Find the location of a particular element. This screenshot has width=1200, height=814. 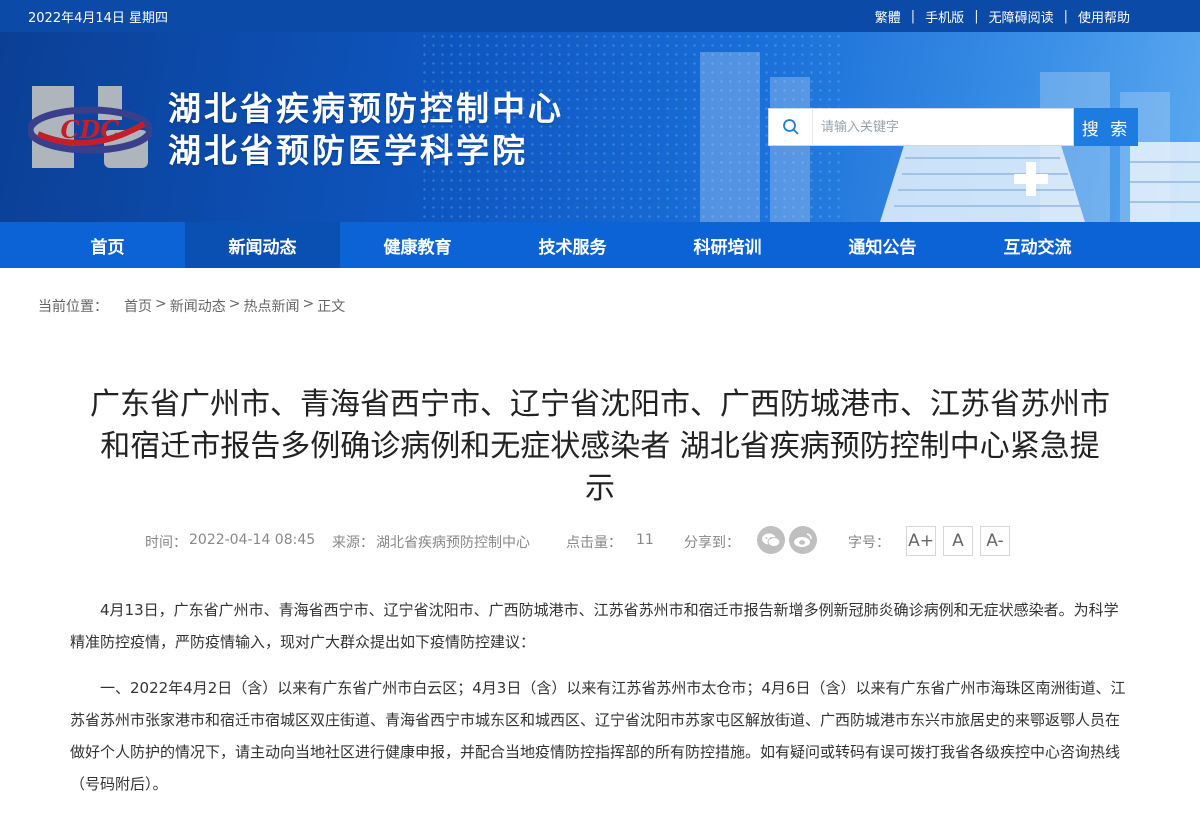

clicks-label: 点击量： is located at coordinates (594, 543).